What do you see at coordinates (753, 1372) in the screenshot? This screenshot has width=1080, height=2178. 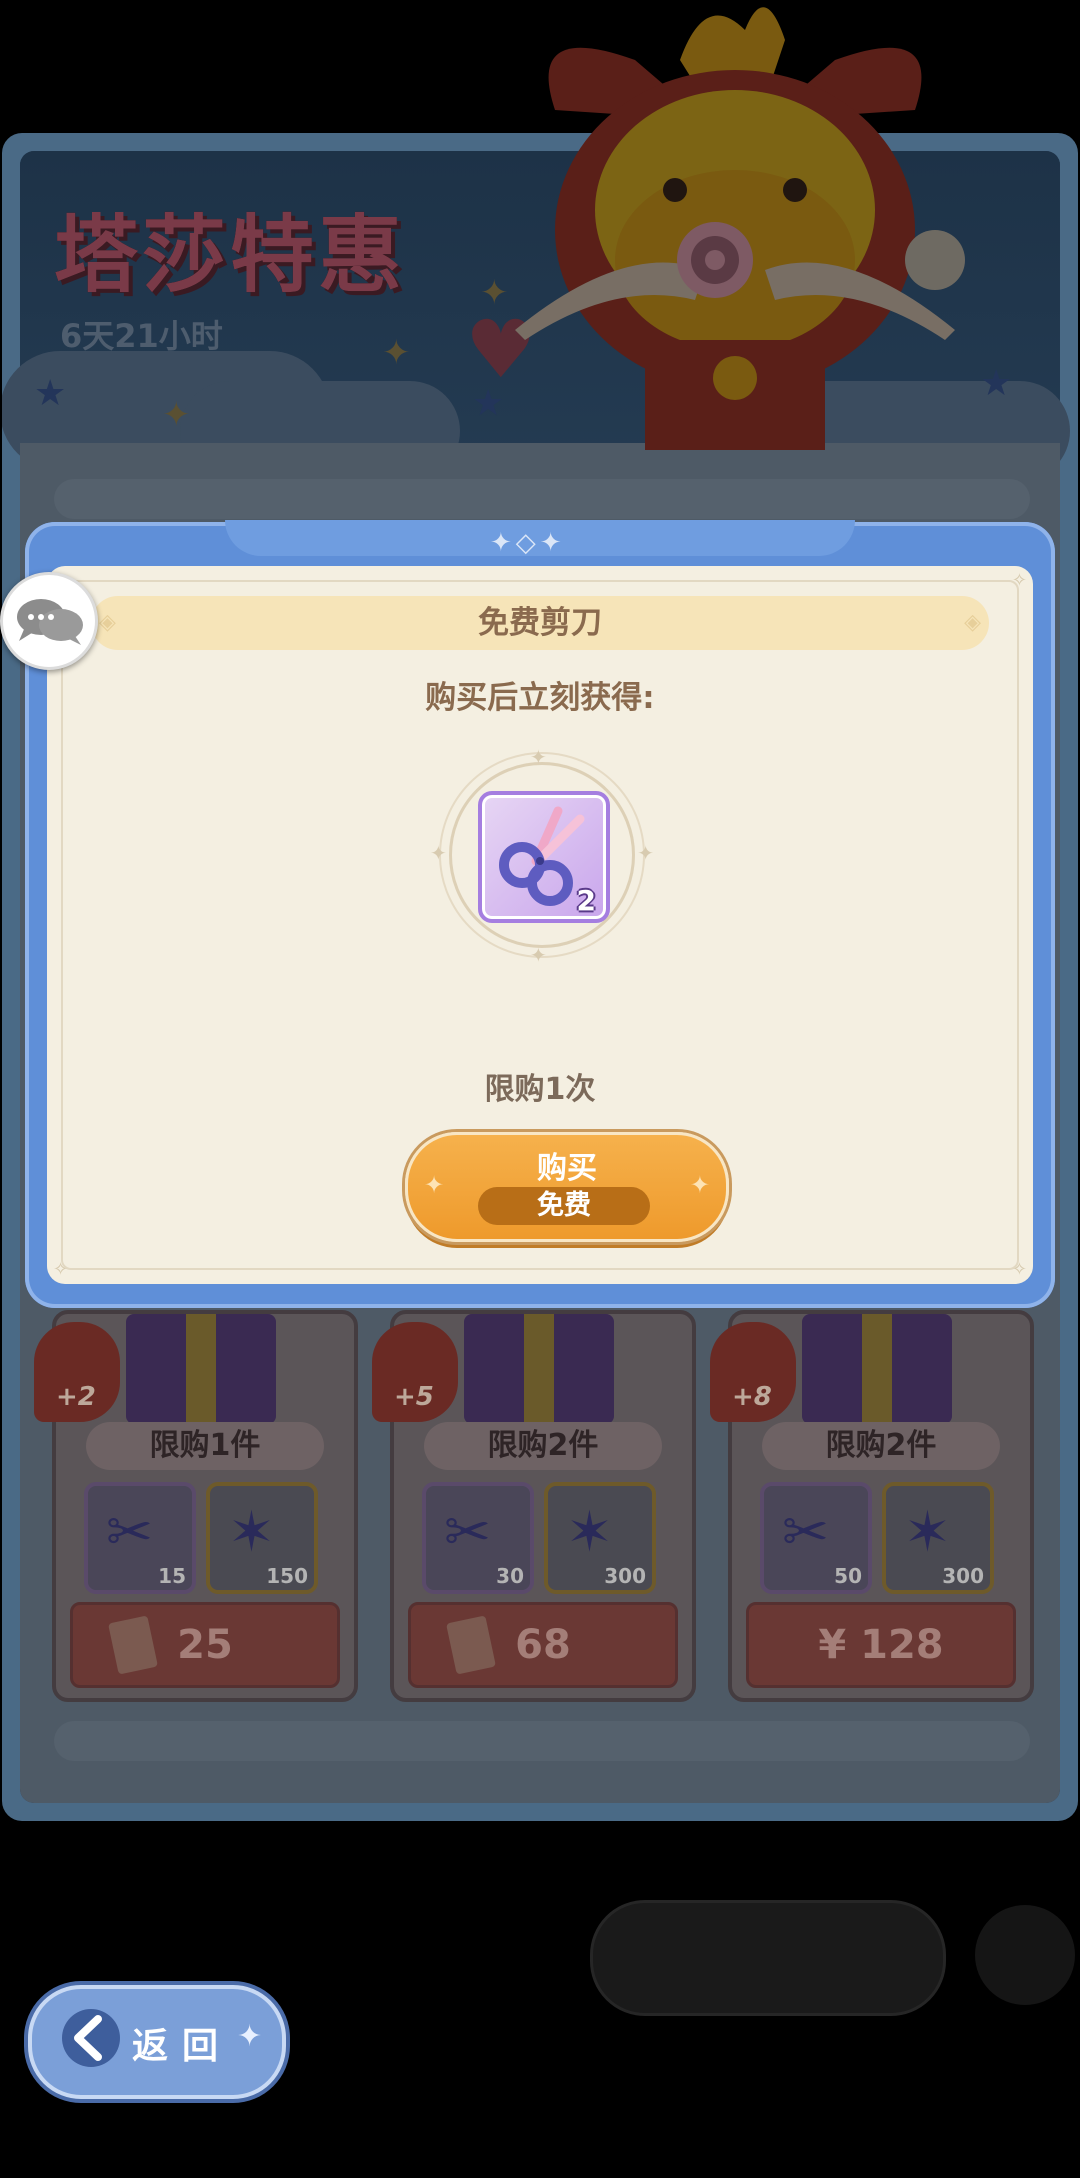 I see `bonus-badge: +8` at bounding box center [753, 1372].